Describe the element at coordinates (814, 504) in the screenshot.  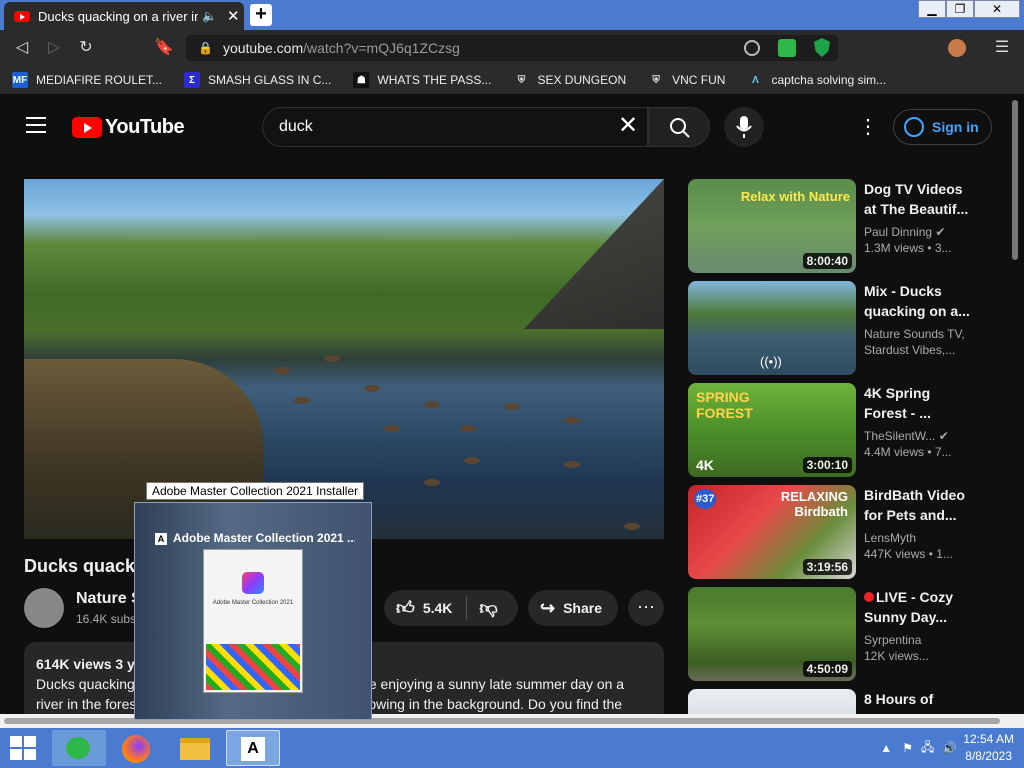
I see `thumbnail-overlay-text: RELAXING Birdbath` at that location.